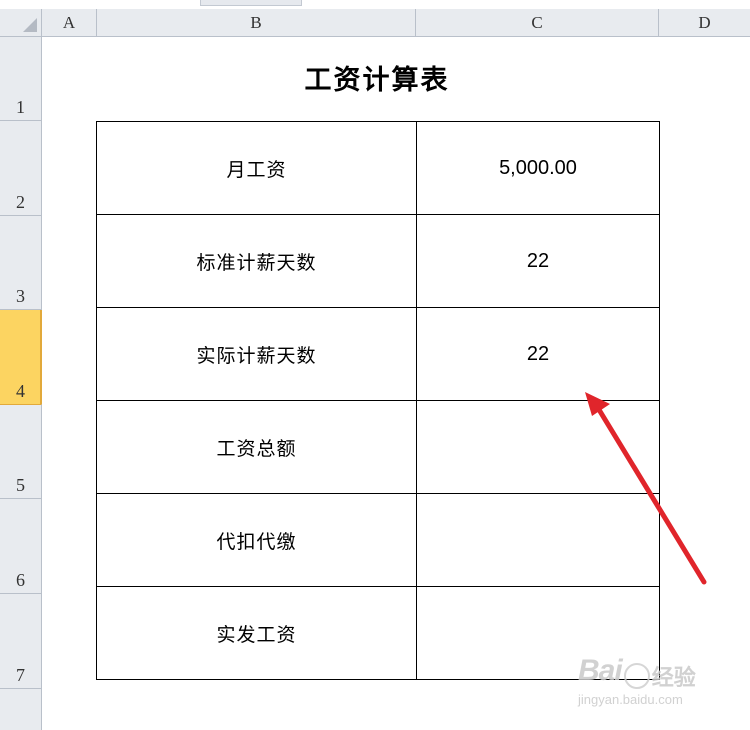 The image size is (750, 730). What do you see at coordinates (256, 261) in the screenshot?
I see `cell-label: 标准计薪天数` at bounding box center [256, 261].